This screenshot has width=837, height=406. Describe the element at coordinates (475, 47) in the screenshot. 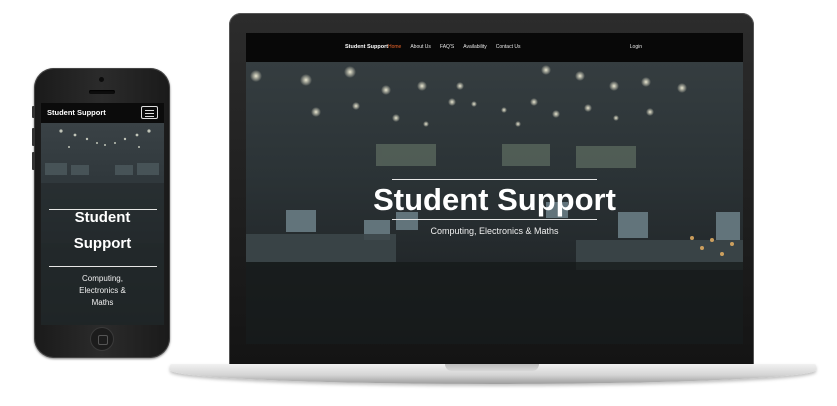

I see `nav-link-availability: Availability` at that location.